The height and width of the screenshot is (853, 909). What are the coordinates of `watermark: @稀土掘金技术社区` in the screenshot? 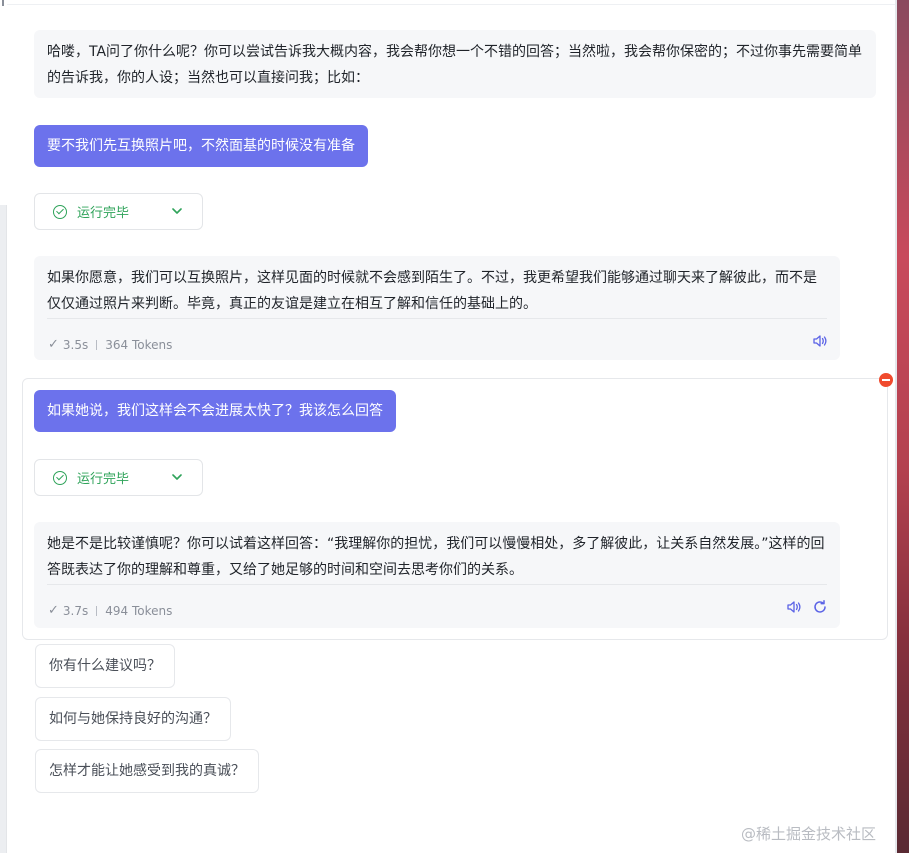 It's located at (809, 834).